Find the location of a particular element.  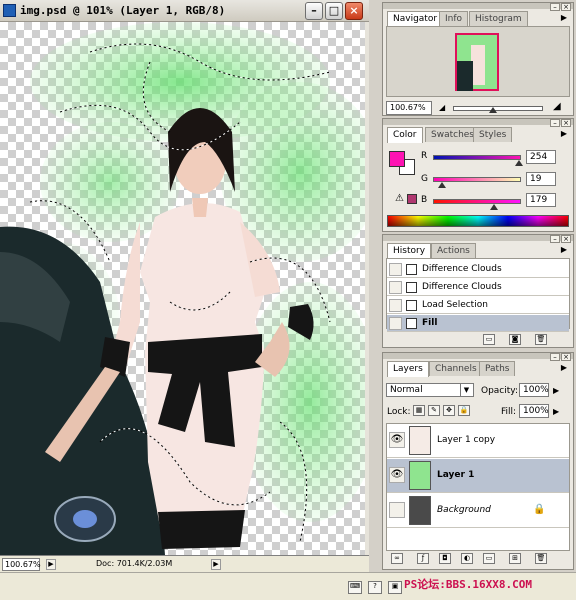

tab-styles: Styles is located at coordinates (493, 134).